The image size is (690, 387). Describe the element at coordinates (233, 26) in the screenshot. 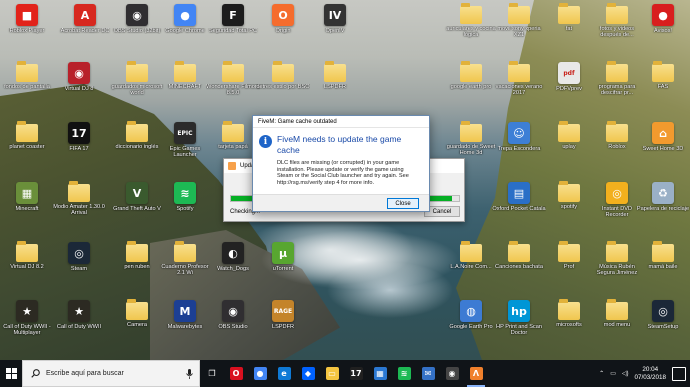

I see `desktop-icon: F Seguridad Total PC` at that location.